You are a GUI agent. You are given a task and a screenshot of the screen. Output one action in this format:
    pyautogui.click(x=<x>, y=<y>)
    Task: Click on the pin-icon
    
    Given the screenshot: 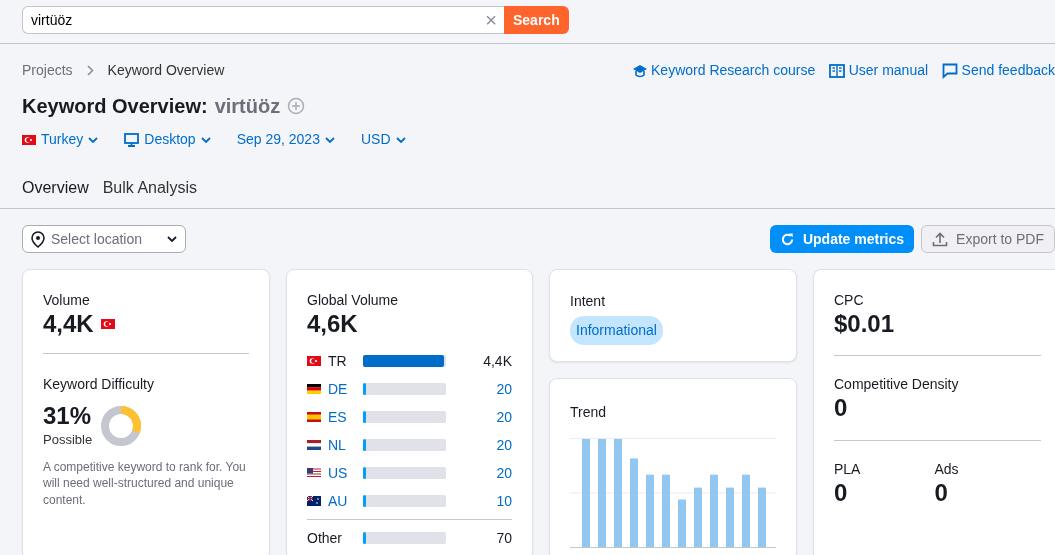 What is the action you would take?
    pyautogui.click(x=38, y=239)
    